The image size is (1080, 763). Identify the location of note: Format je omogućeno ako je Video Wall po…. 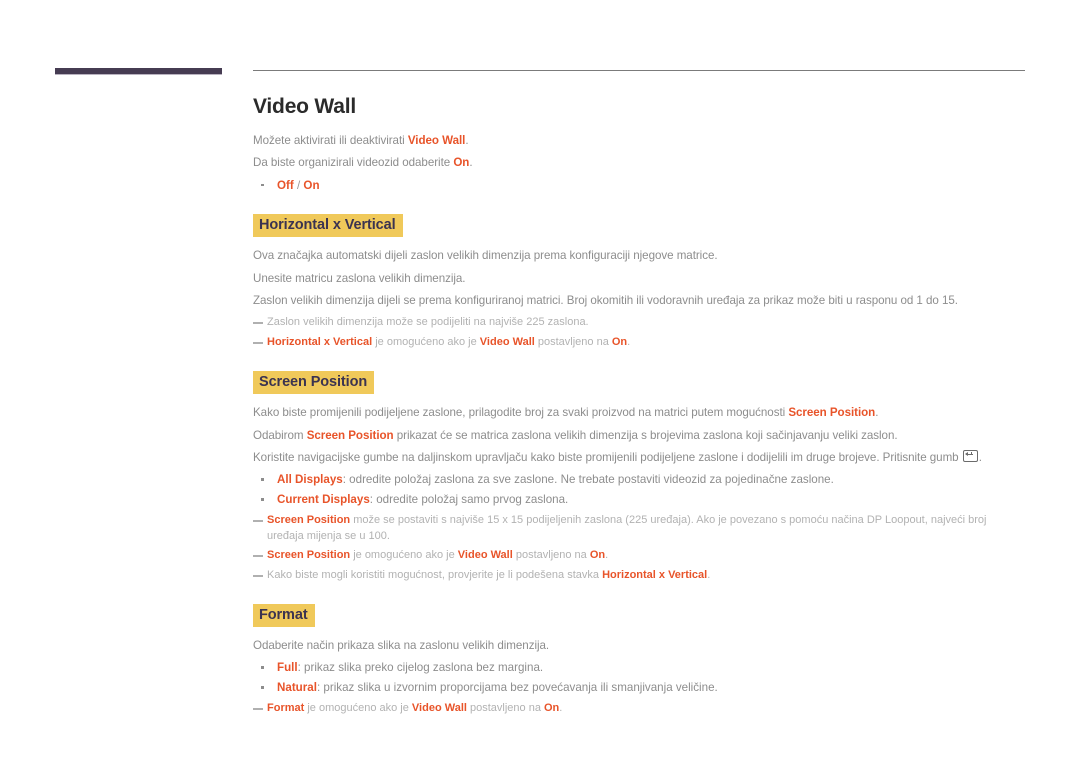
(639, 709).